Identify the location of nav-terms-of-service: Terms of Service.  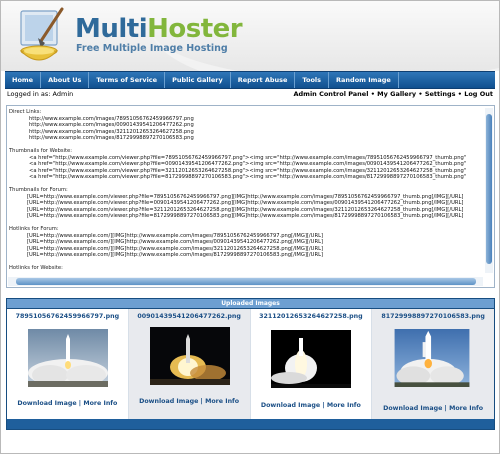
(127, 80).